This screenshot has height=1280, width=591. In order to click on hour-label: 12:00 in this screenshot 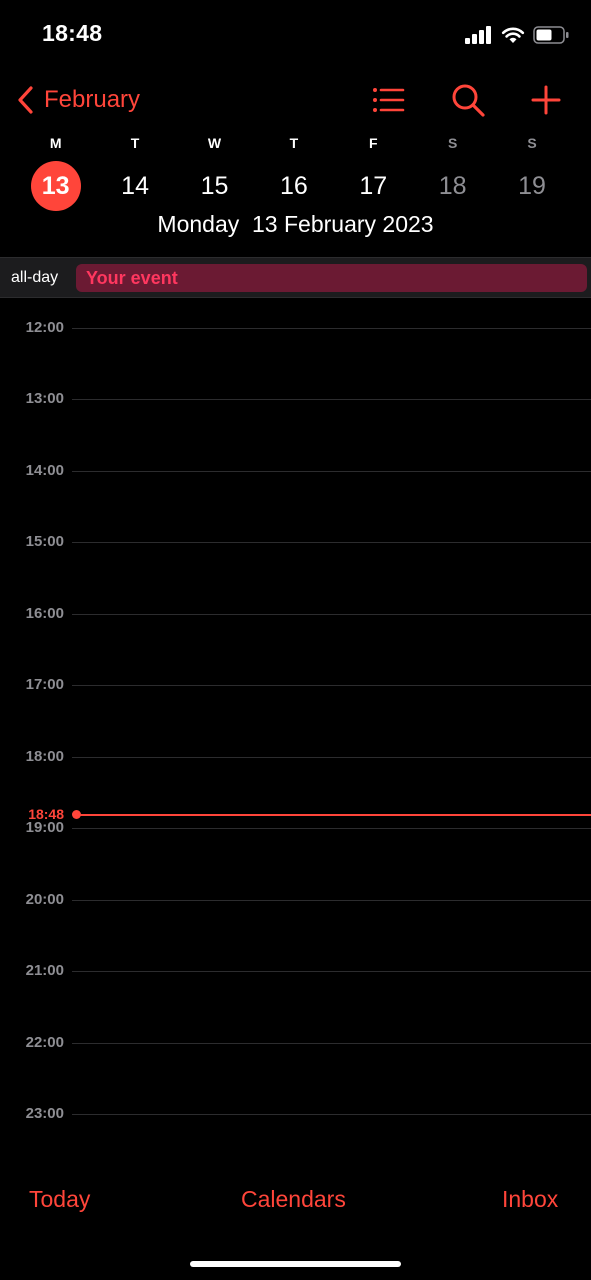, I will do `click(44, 327)`.